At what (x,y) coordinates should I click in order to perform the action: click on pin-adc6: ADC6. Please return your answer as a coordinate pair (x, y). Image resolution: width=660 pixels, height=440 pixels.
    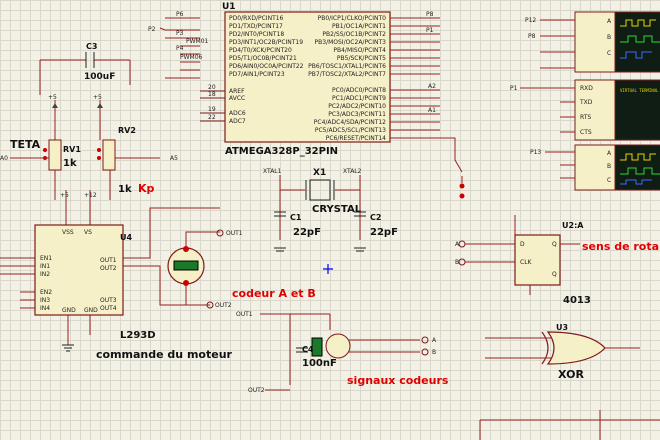
    Looking at the image, I should click on (237, 113).